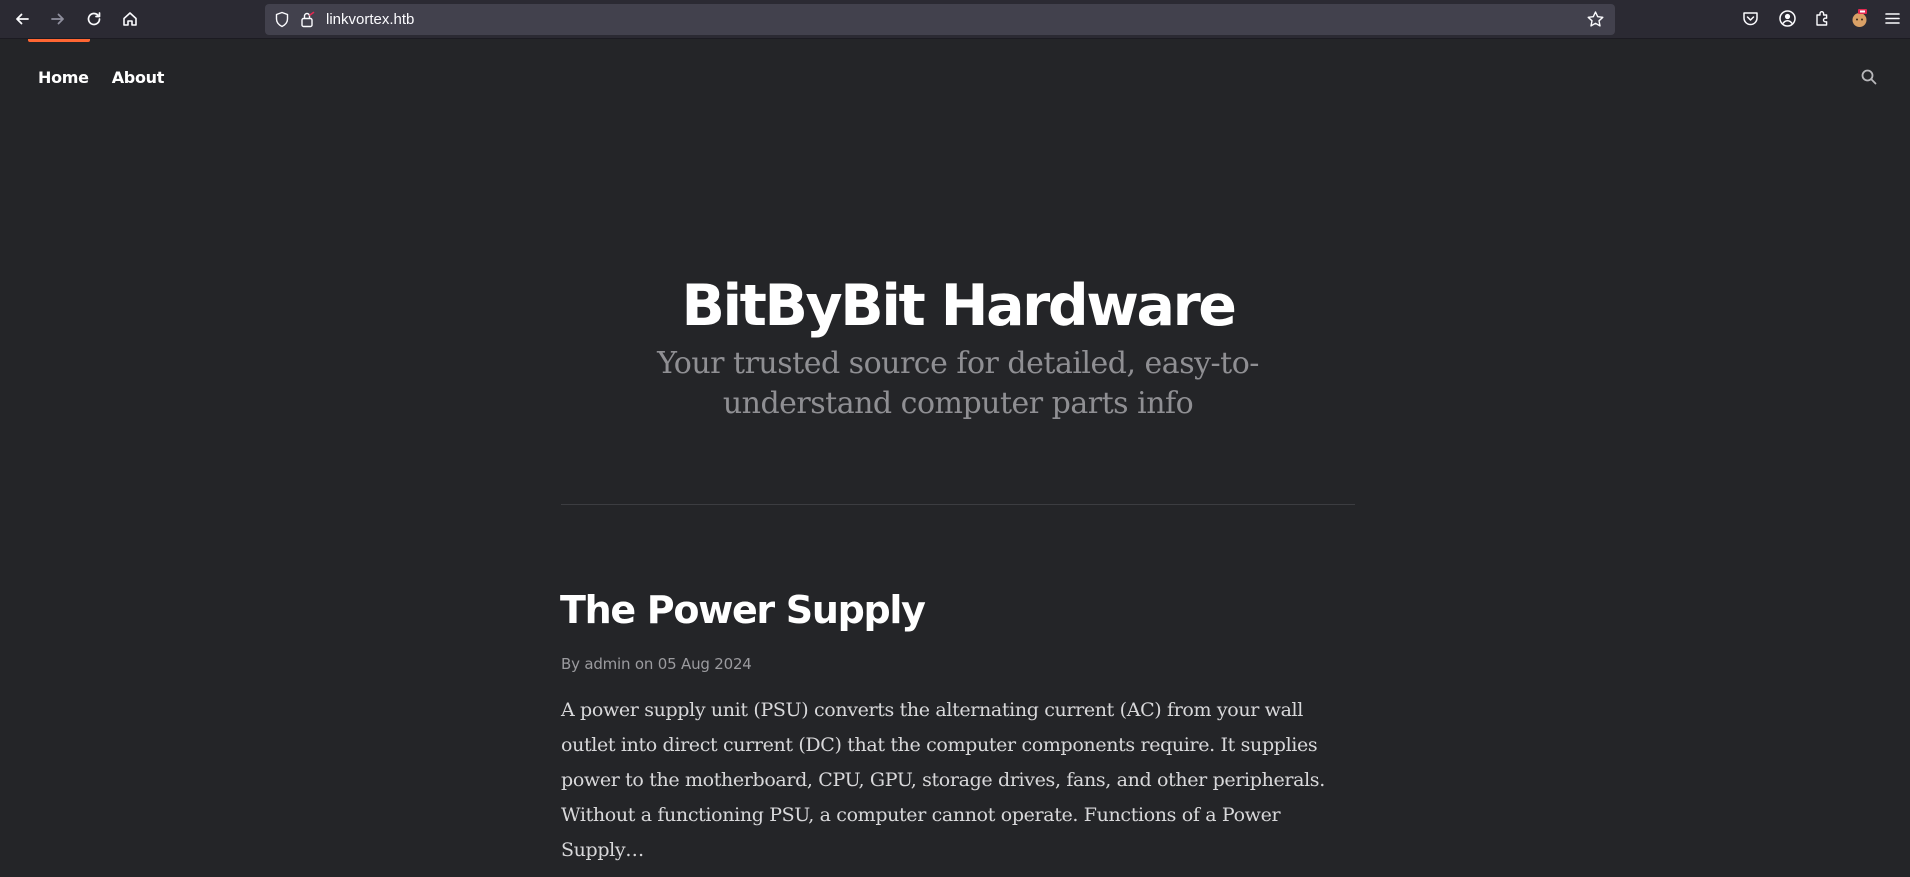 This screenshot has width=1910, height=877. Describe the element at coordinates (743, 610) in the screenshot. I see `post-title: The Power Supply` at that location.